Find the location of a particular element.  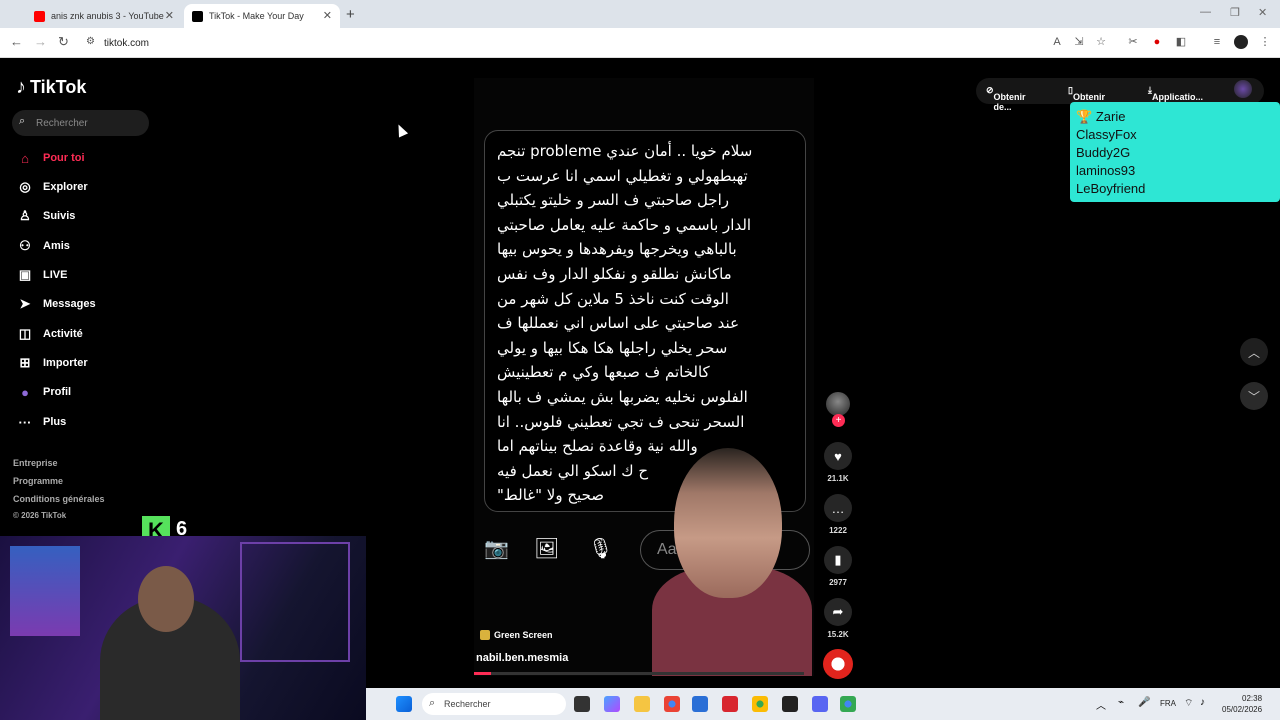

footer-link-entreprise: Entreprise is located at coordinates (35, 463).